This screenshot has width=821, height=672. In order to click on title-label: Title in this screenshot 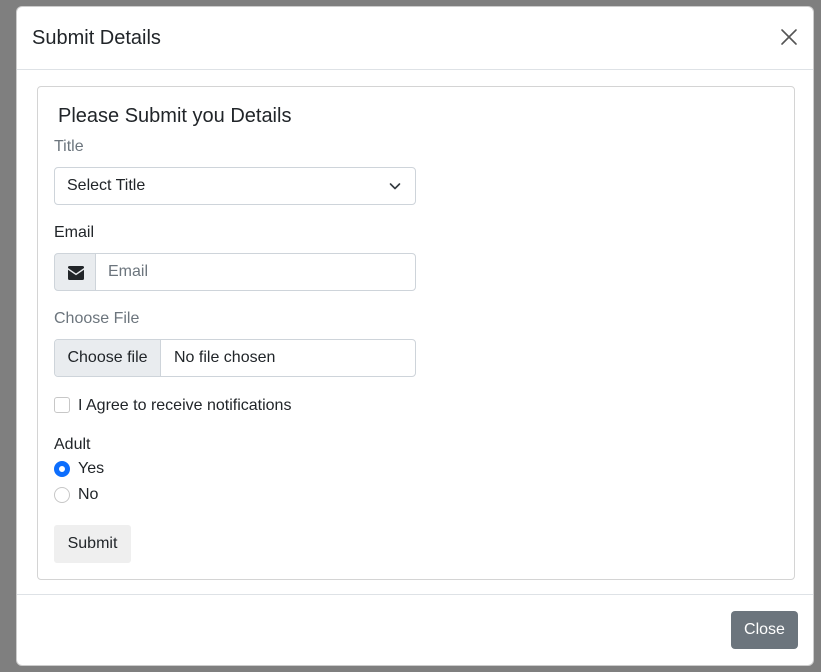, I will do `click(69, 146)`.